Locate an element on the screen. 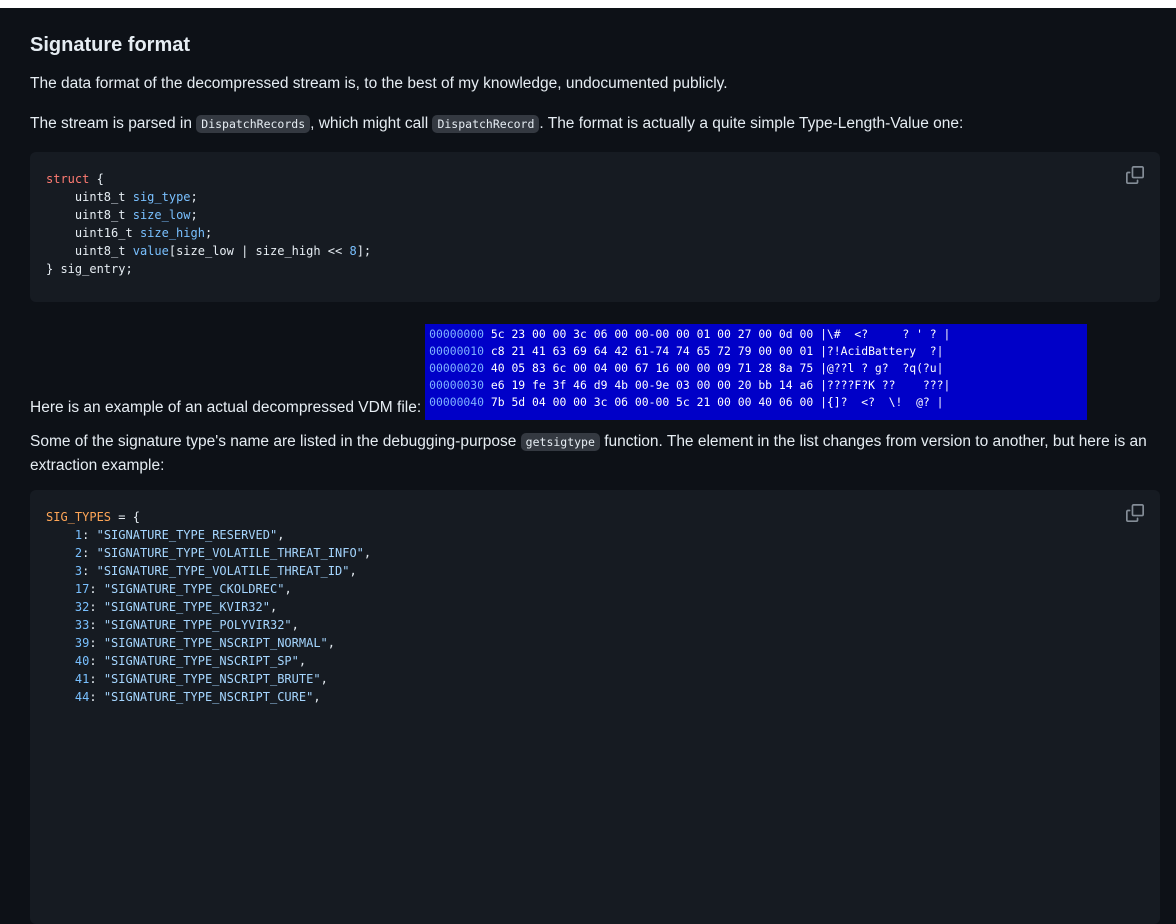  code-line: 39: "SIGNATURE_TYPE_NSCRIPT_NORMAL", is located at coordinates (205, 643).